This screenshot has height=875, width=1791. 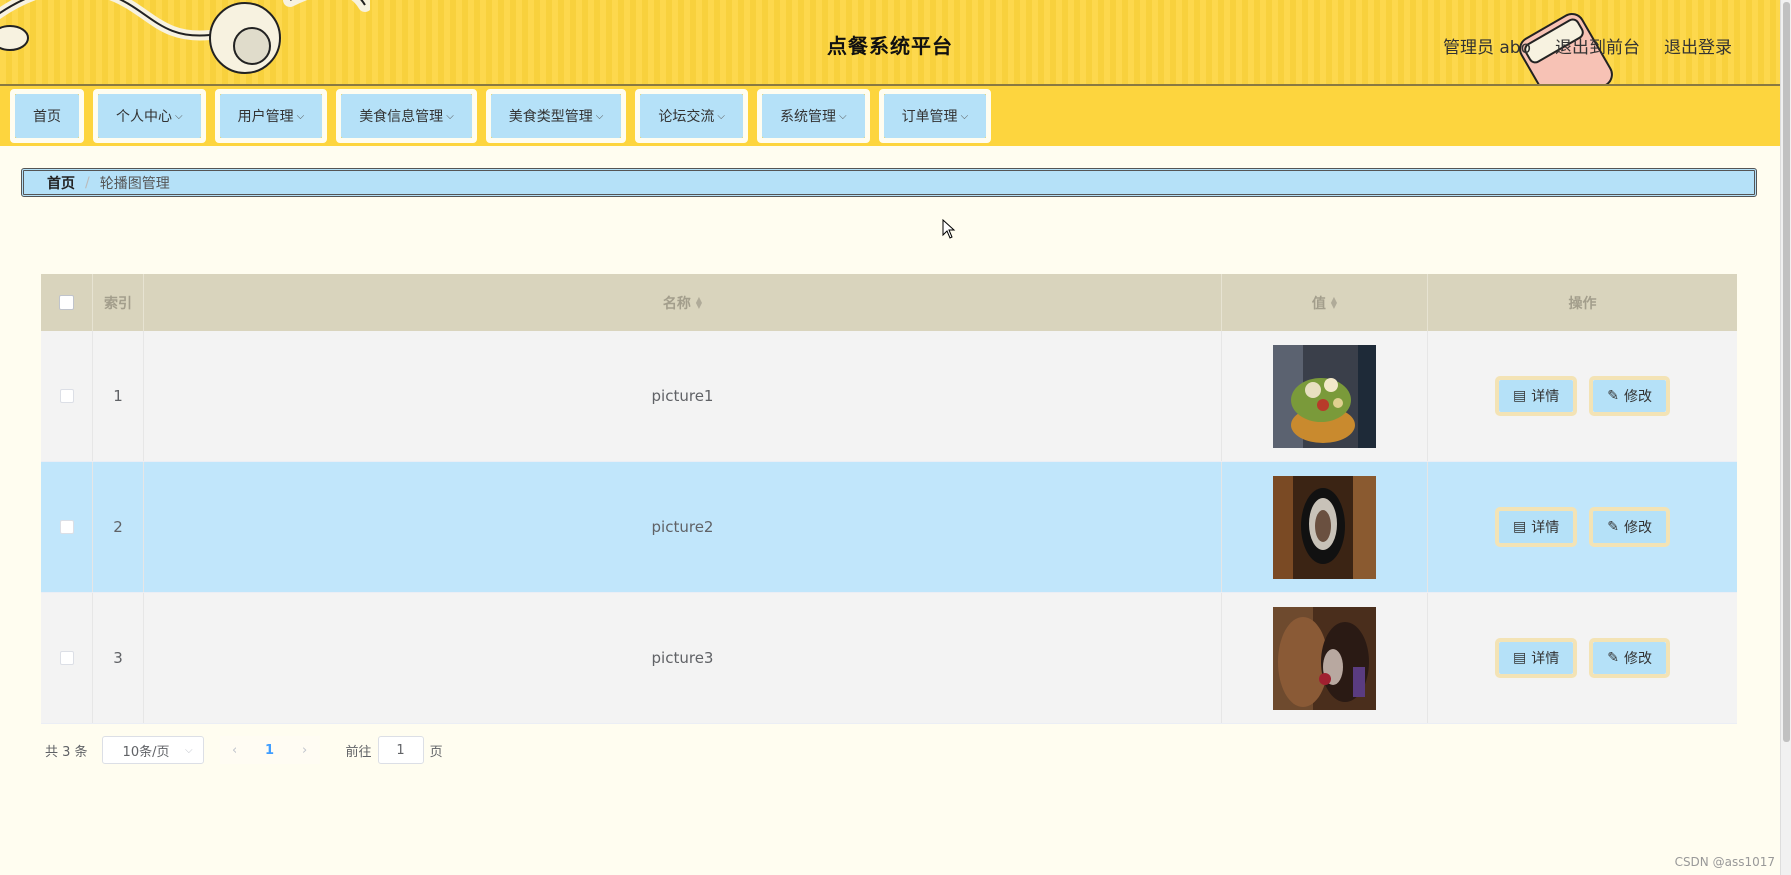 I want to click on column-value-label: 值, so click(x=1318, y=303).